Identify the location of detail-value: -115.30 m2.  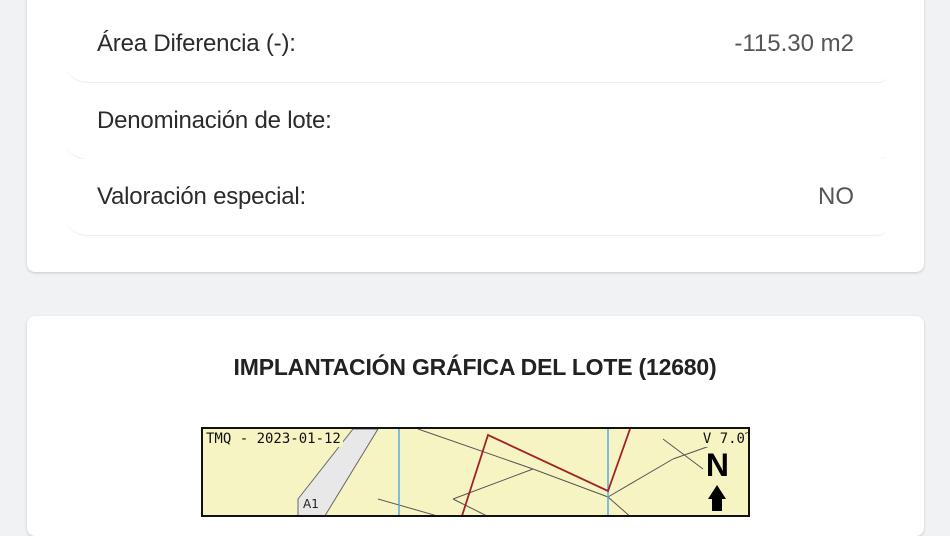
(794, 43).